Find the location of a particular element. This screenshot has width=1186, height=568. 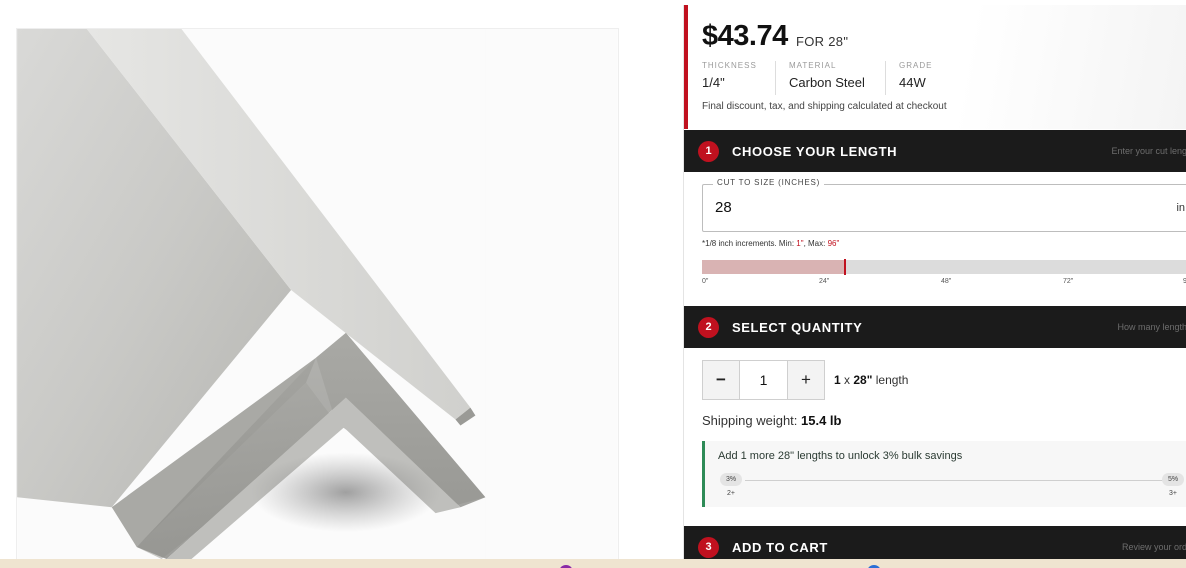

quantity-input is located at coordinates (763, 380).